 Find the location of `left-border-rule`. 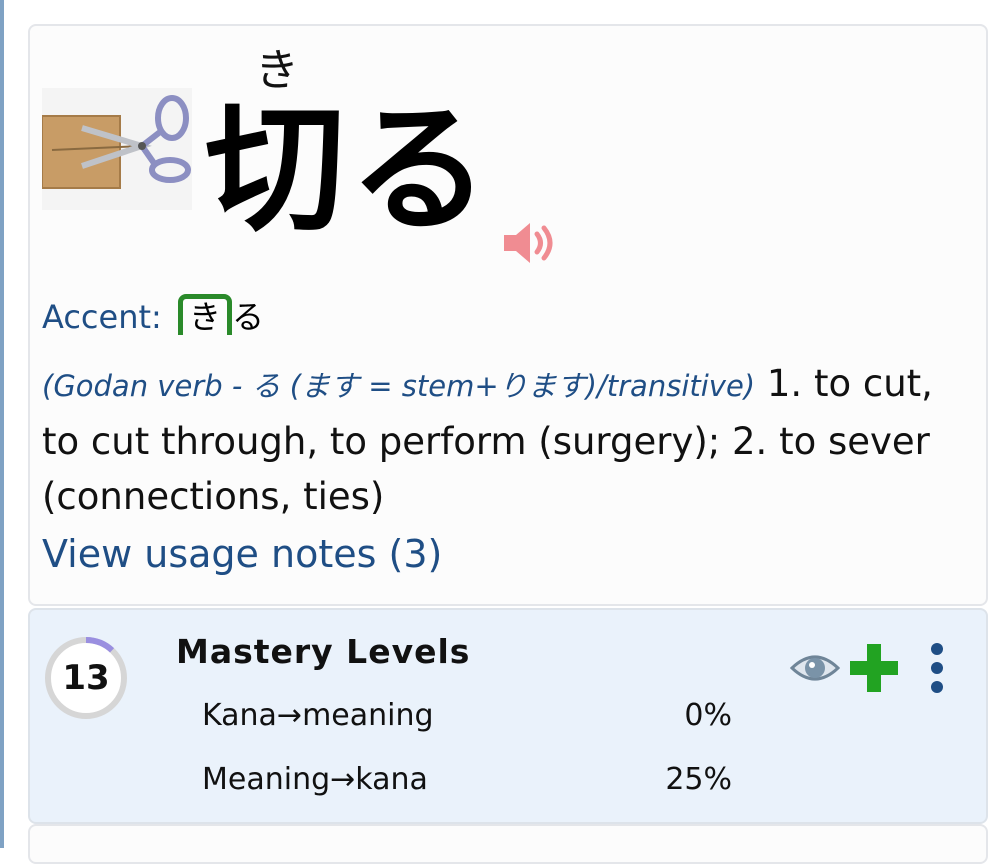

left-border-rule is located at coordinates (2, 424).